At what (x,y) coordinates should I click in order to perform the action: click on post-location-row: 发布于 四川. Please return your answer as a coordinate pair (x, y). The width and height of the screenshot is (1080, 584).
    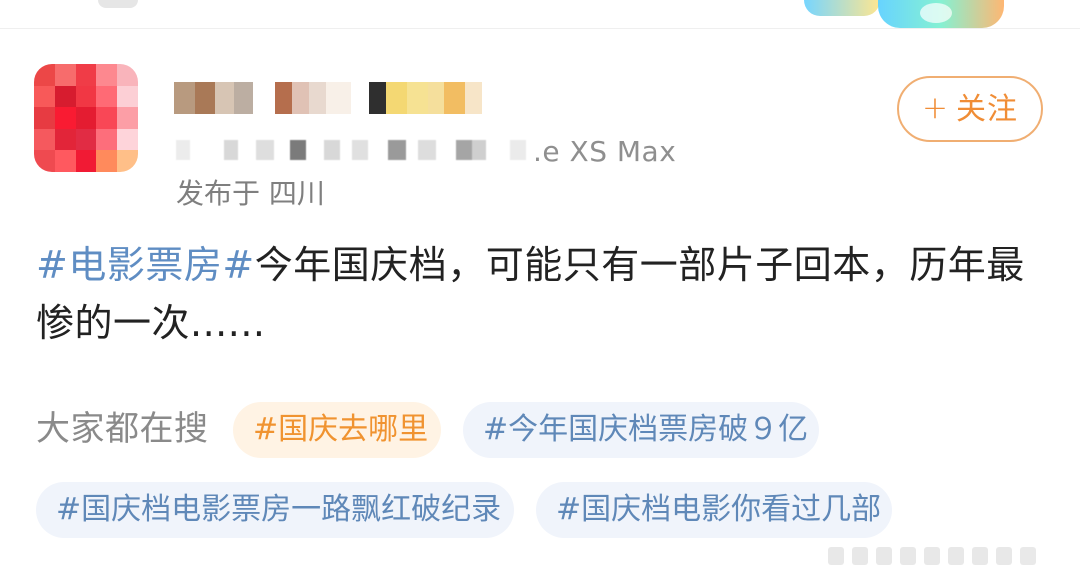
    Looking at the image, I should click on (276, 194).